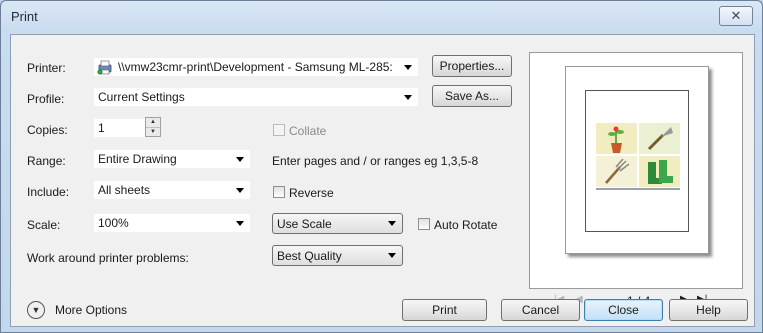 The image size is (763, 333). What do you see at coordinates (105, 67) in the screenshot?
I see `printer-icon` at bounding box center [105, 67].